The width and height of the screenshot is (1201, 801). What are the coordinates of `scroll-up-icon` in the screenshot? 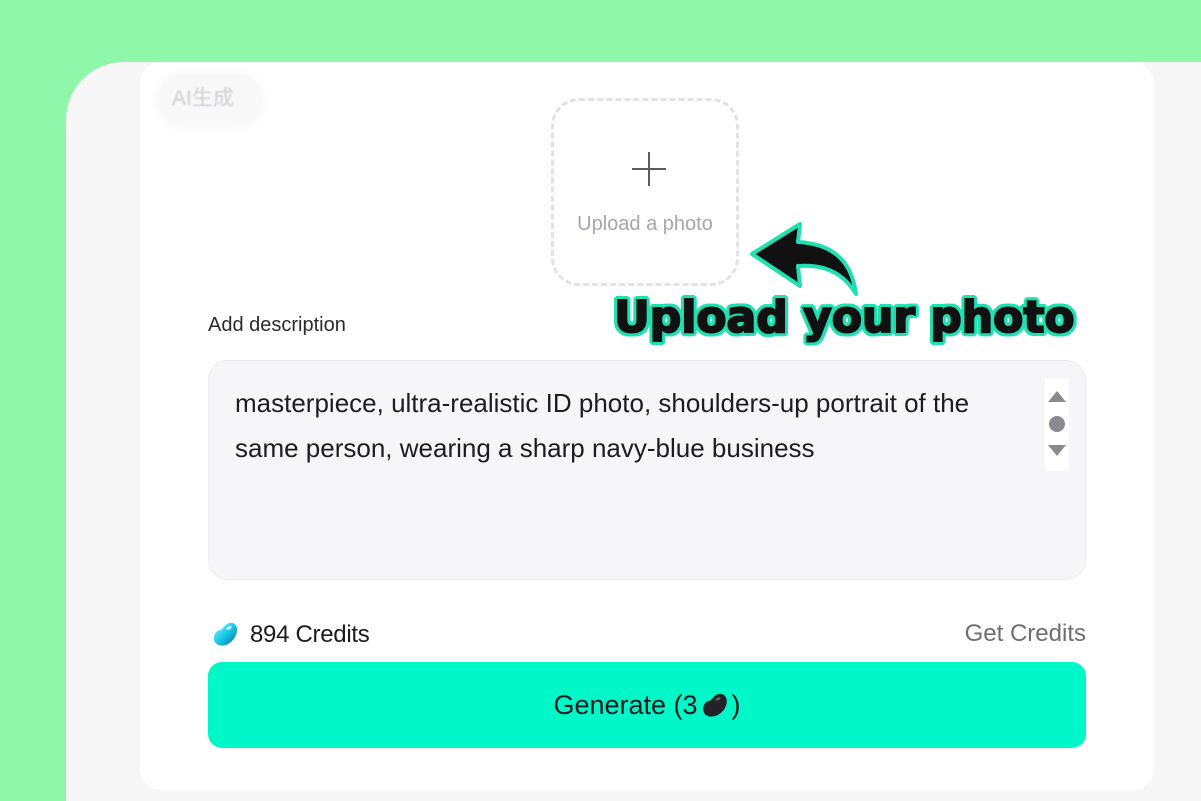 It's located at (1057, 396).